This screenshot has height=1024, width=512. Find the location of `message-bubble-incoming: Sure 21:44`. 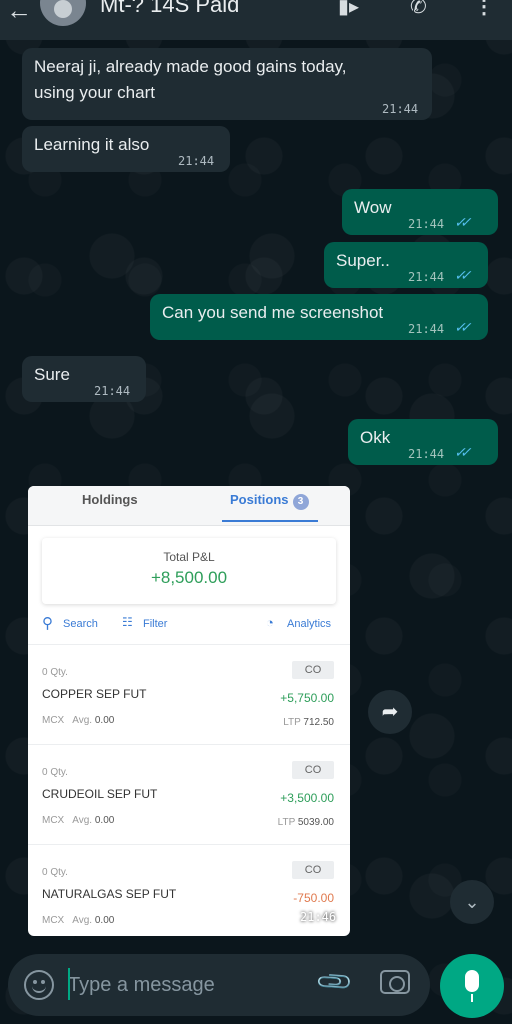

message-bubble-incoming: Sure 21:44 is located at coordinates (84, 379).